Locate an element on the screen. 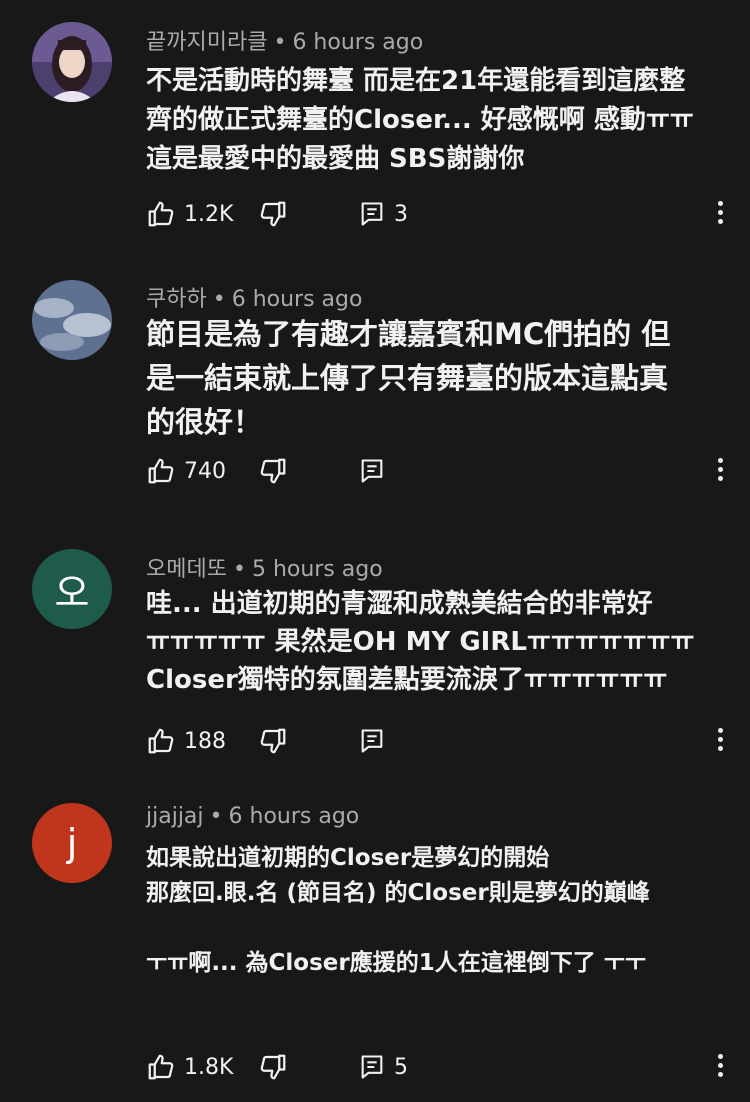 The image size is (750, 1102). comment-line: 是一結束就上傳了只有舞臺的版本這點真 is located at coordinates (407, 378).